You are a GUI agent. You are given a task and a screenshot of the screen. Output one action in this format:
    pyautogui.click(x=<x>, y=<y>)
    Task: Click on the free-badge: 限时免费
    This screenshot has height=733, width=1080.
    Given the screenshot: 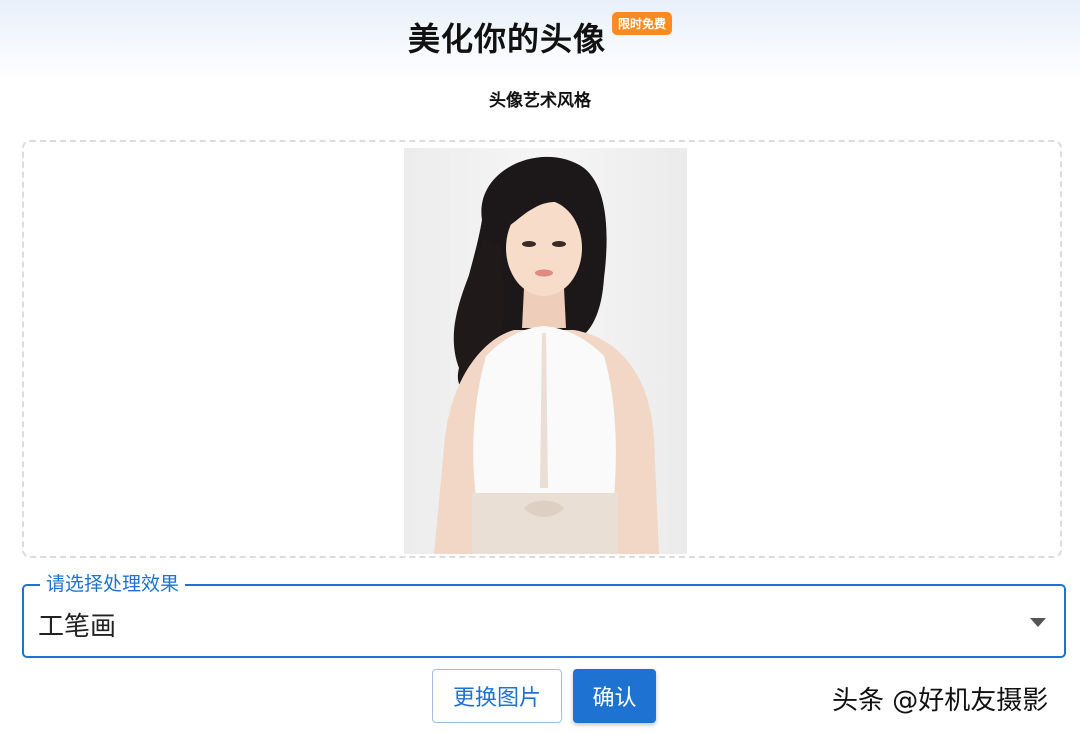 What is the action you would take?
    pyautogui.click(x=642, y=23)
    